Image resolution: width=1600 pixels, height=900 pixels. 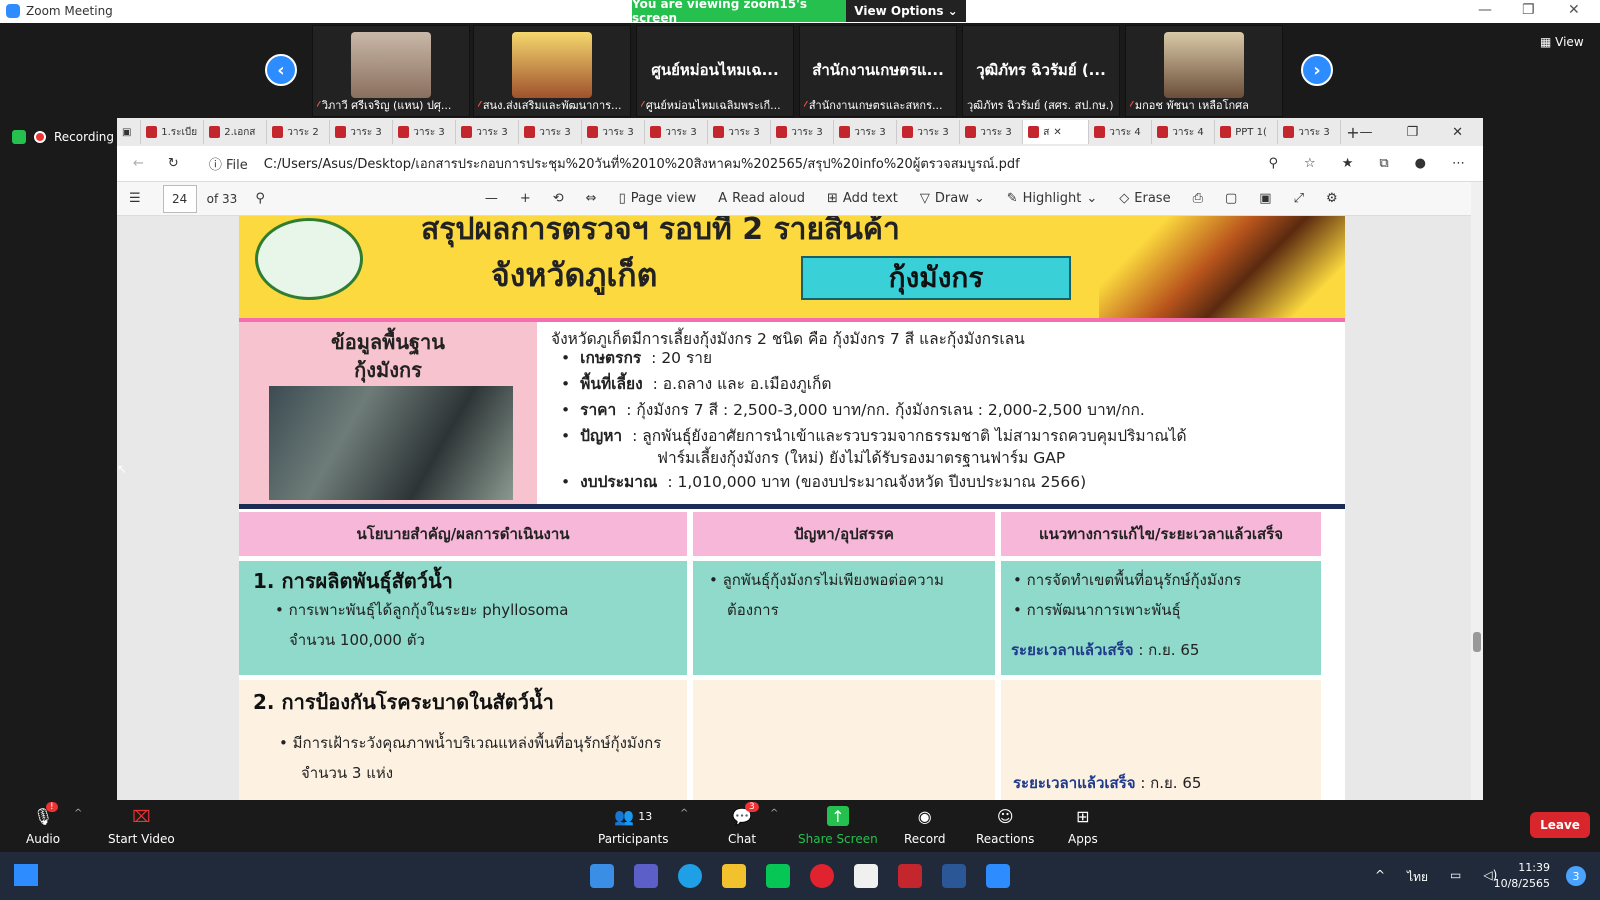 I want to click on acrobat-icon, so click(x=910, y=876).